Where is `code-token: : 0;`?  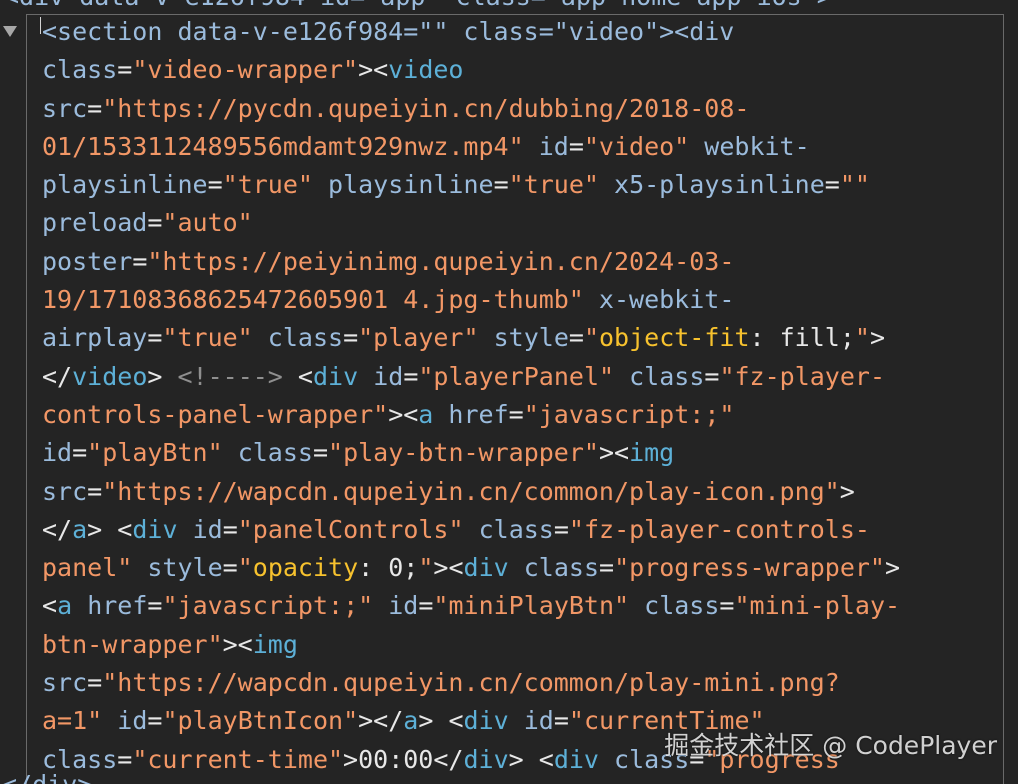
code-token: : 0; is located at coordinates (388, 568).